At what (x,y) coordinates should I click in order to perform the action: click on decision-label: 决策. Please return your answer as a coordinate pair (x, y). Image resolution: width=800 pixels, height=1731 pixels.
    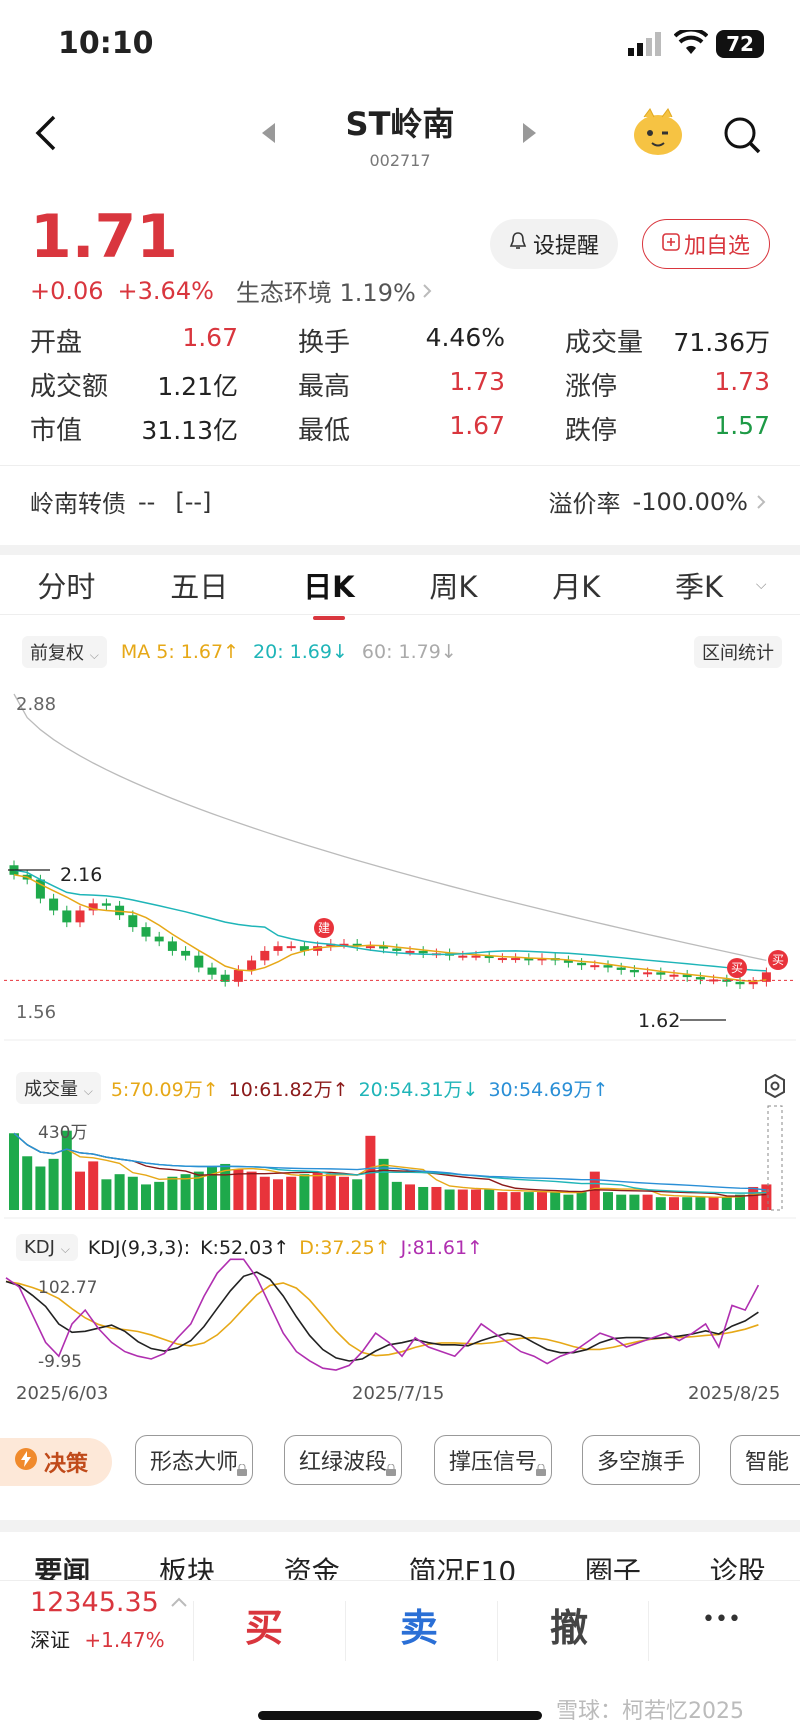
    Looking at the image, I should click on (66, 1464).